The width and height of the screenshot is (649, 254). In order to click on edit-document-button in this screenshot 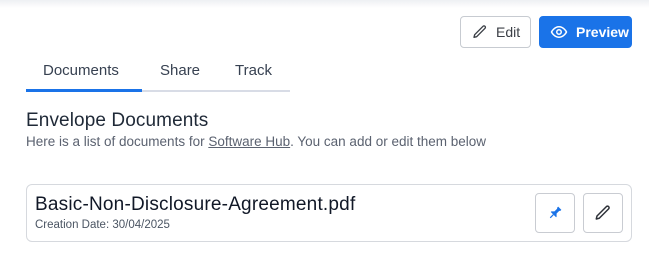, I will do `click(603, 213)`.